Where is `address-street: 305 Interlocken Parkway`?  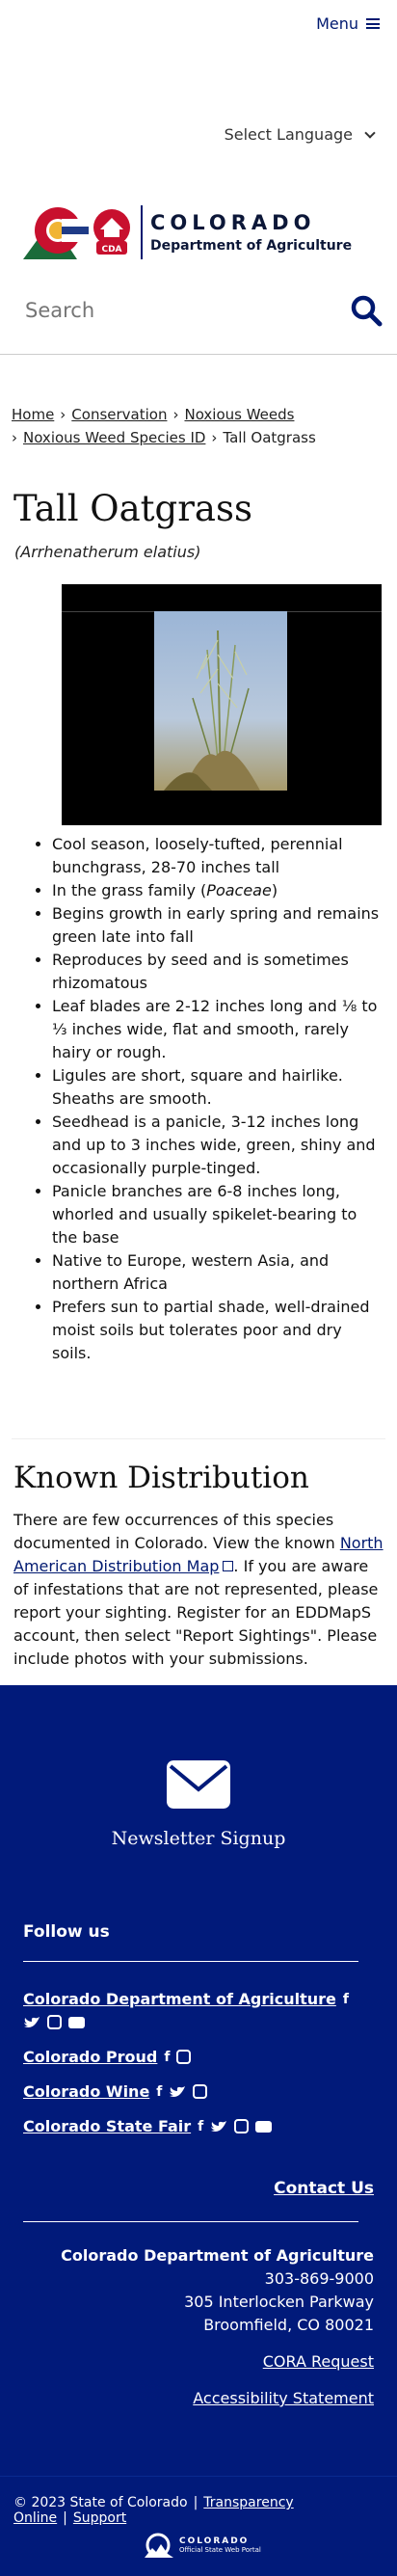
address-street: 305 Interlocken Parkway is located at coordinates (279, 2302).